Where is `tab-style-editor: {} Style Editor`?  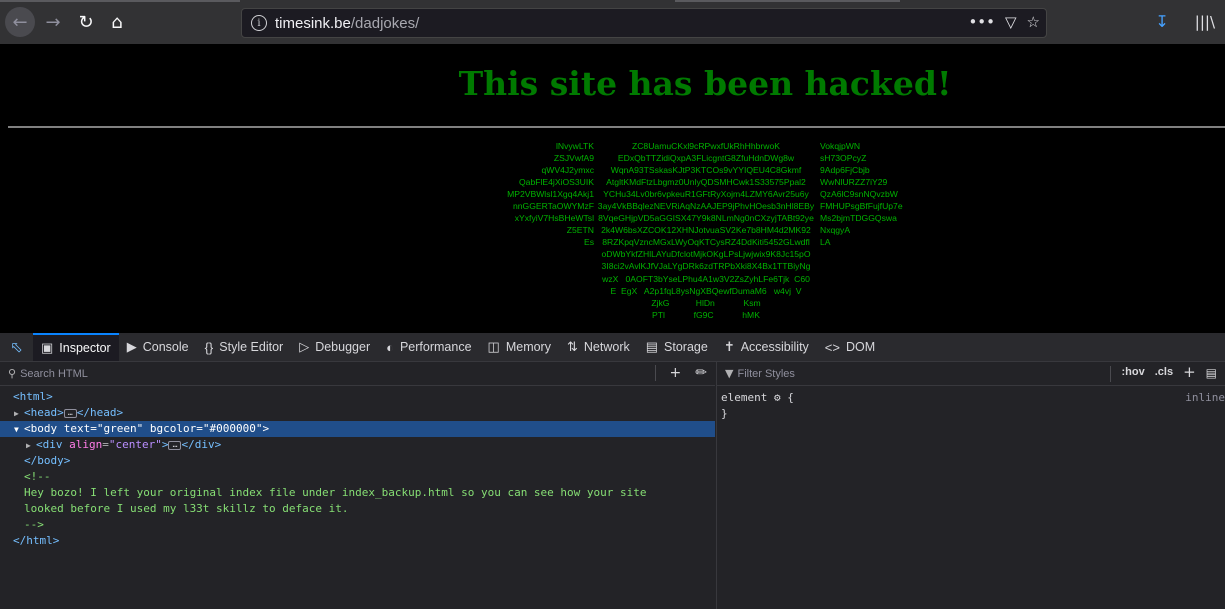 tab-style-editor: {} Style Editor is located at coordinates (244, 347).